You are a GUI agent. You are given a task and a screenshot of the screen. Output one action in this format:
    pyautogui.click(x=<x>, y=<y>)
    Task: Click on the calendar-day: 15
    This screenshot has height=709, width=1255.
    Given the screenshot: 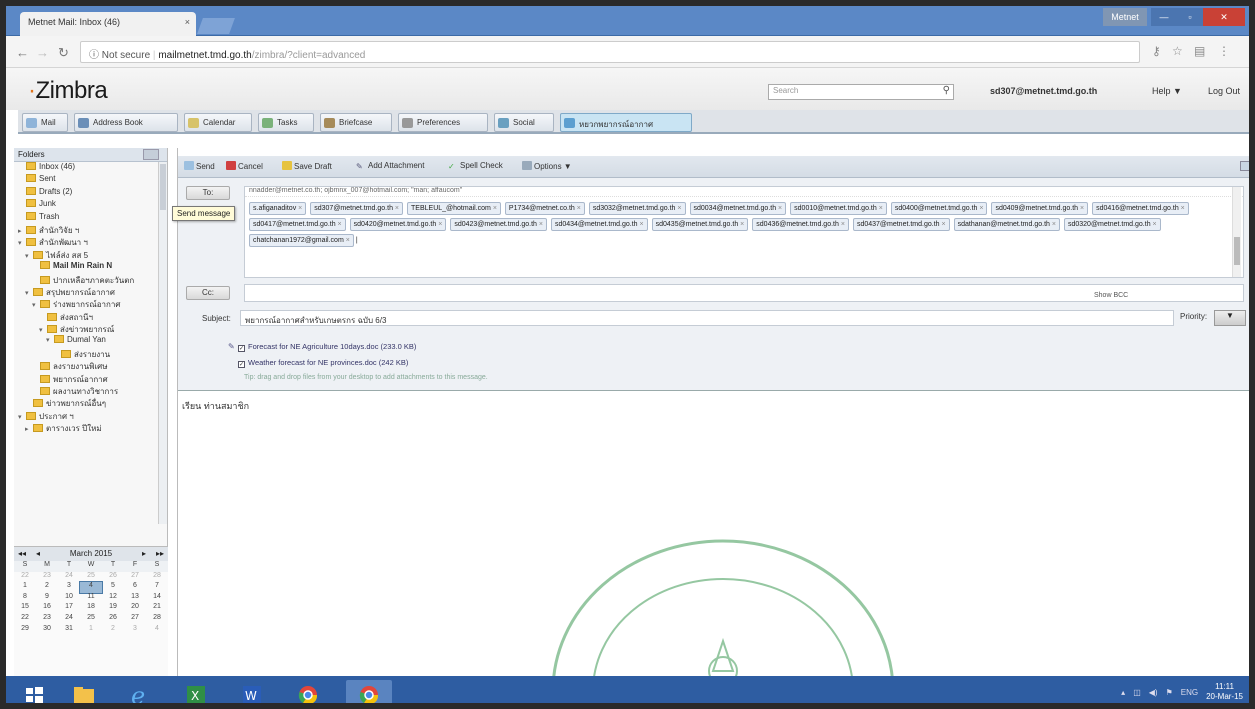 What is the action you would take?
    pyautogui.click(x=25, y=608)
    